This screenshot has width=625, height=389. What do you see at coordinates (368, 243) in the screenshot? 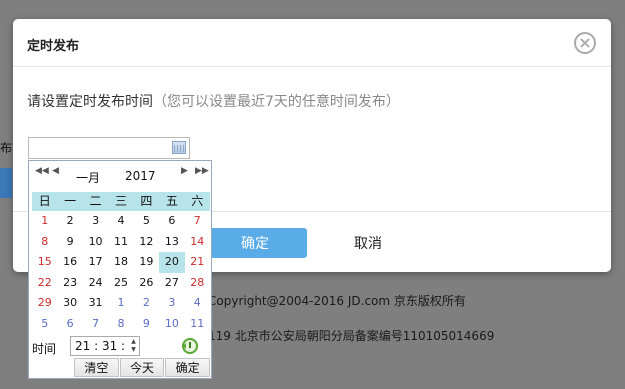
I see `cancel-button: 取消` at bounding box center [368, 243].